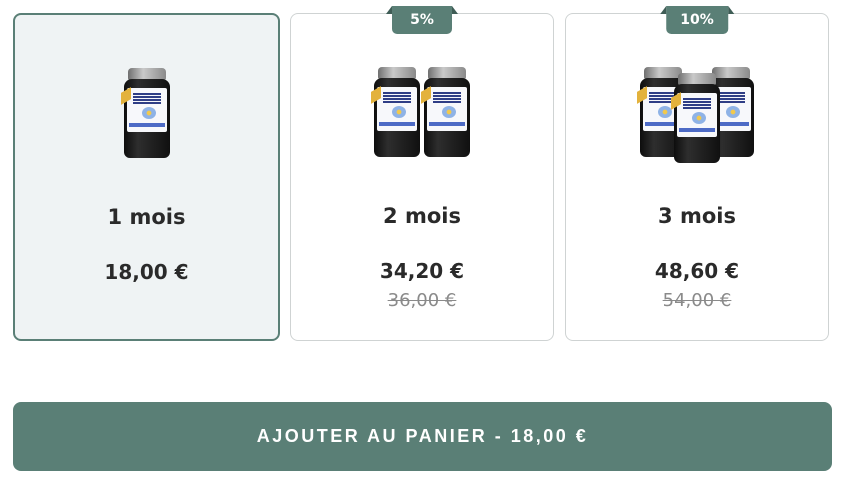 This screenshot has width=854, height=488. What do you see at coordinates (146, 217) in the screenshot?
I see `offer-duration: 1 mois` at bounding box center [146, 217].